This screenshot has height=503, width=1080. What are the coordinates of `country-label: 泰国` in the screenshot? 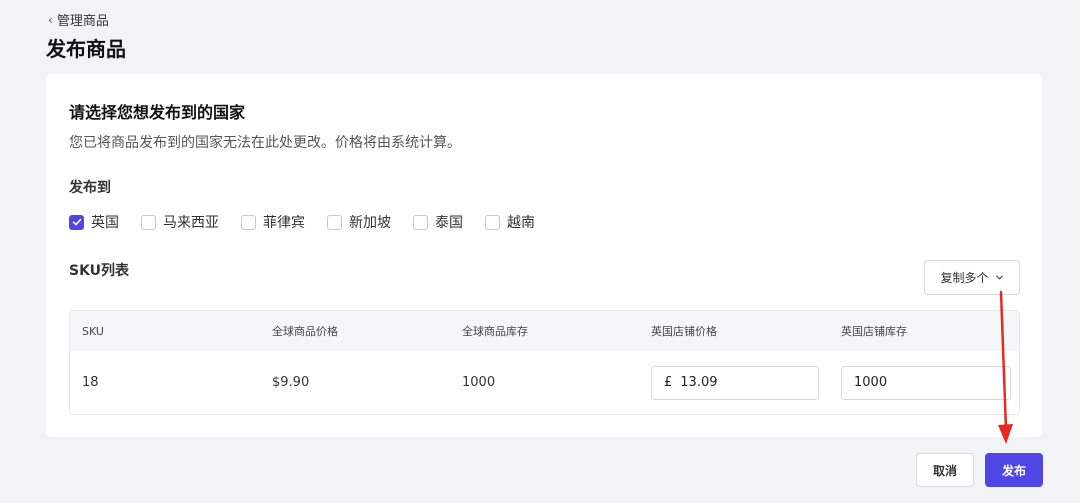 It's located at (449, 223).